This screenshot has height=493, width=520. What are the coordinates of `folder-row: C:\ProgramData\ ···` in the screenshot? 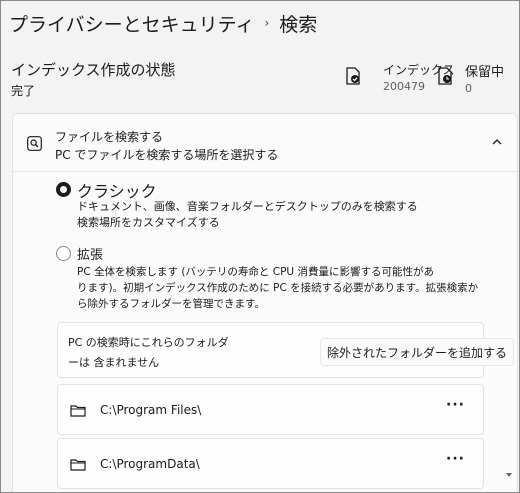 It's located at (270, 463).